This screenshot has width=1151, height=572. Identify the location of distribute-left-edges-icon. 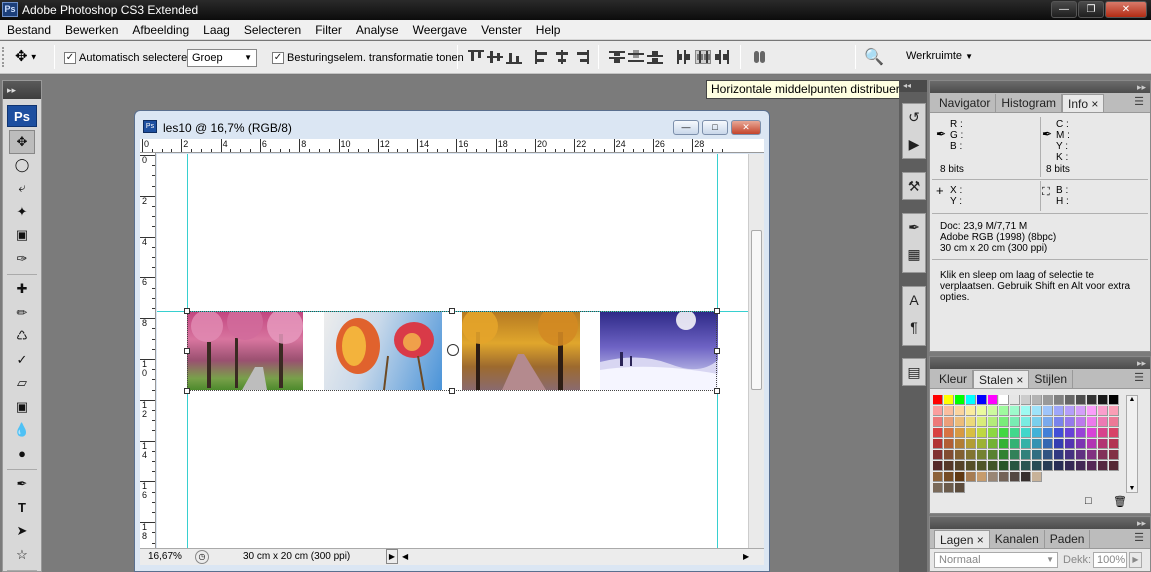
(684, 57).